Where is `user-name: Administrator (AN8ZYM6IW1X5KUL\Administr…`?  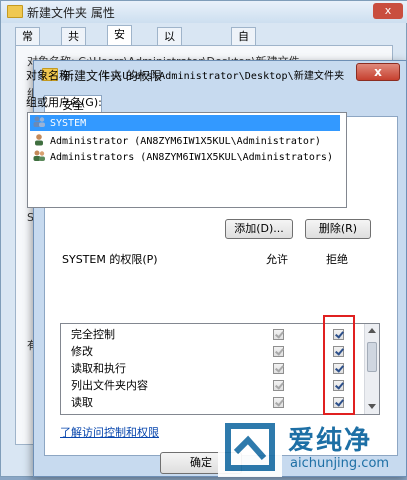 user-name: Administrator (AN8ZYM6IW1X5KUL\Administr… is located at coordinates (185, 141).